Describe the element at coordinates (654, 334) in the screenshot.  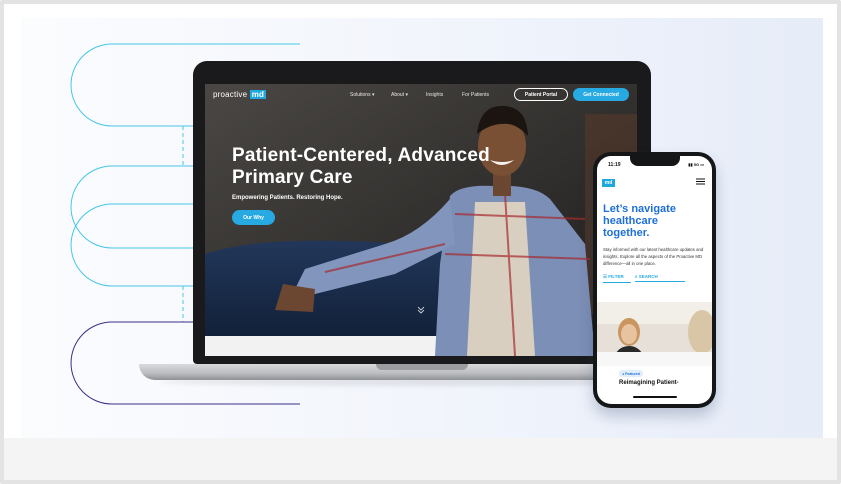
I see `featured-photo` at that location.